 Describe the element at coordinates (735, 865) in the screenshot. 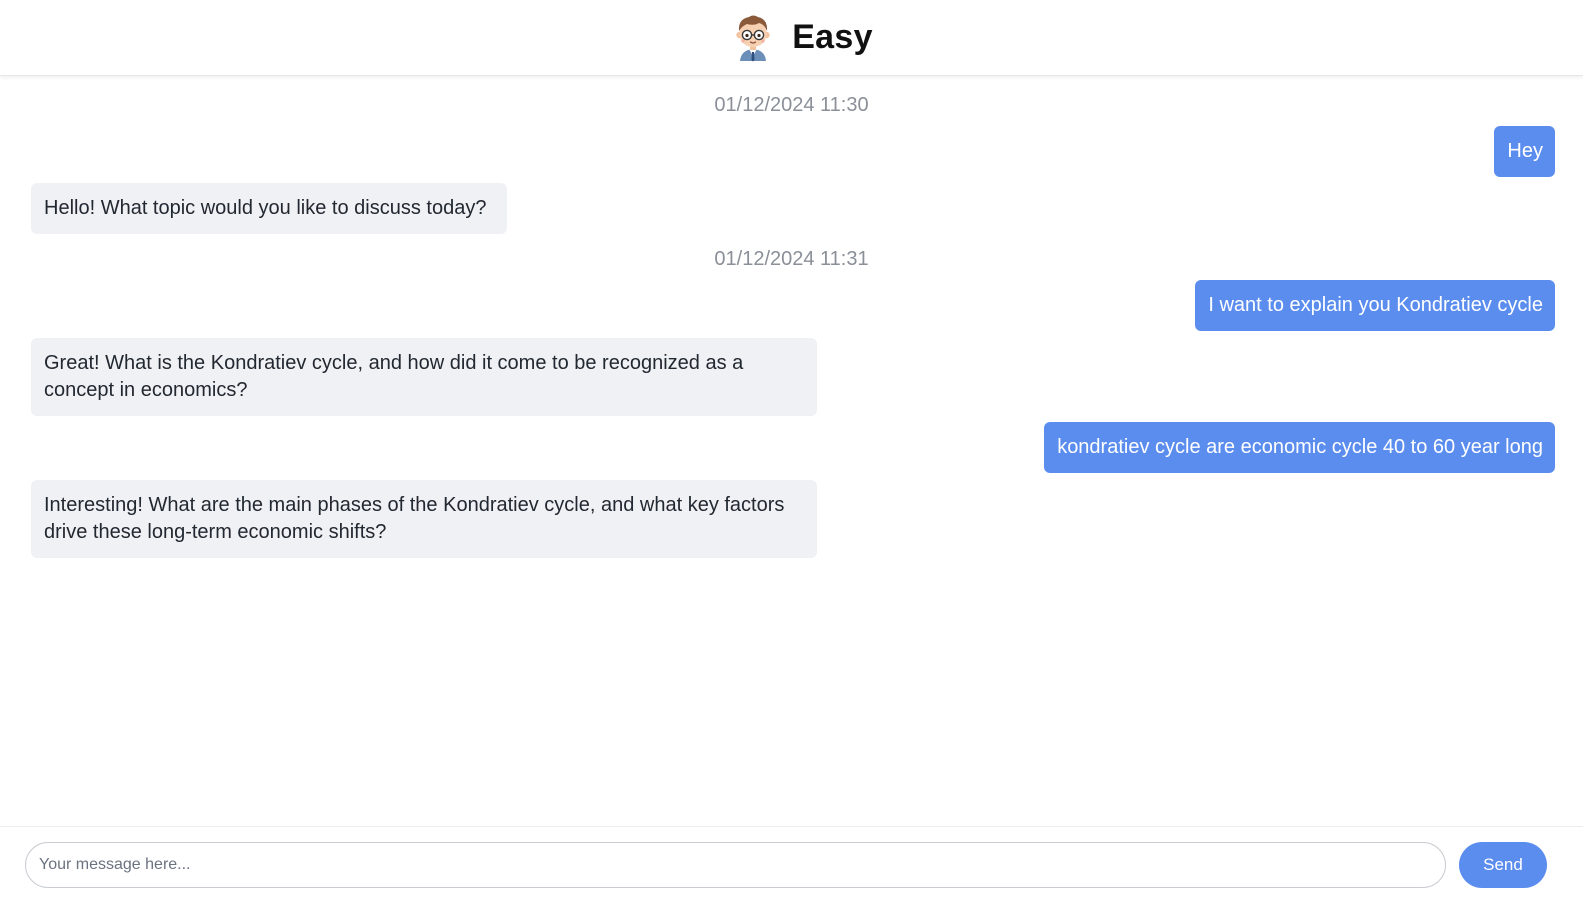

I see `message-input` at that location.